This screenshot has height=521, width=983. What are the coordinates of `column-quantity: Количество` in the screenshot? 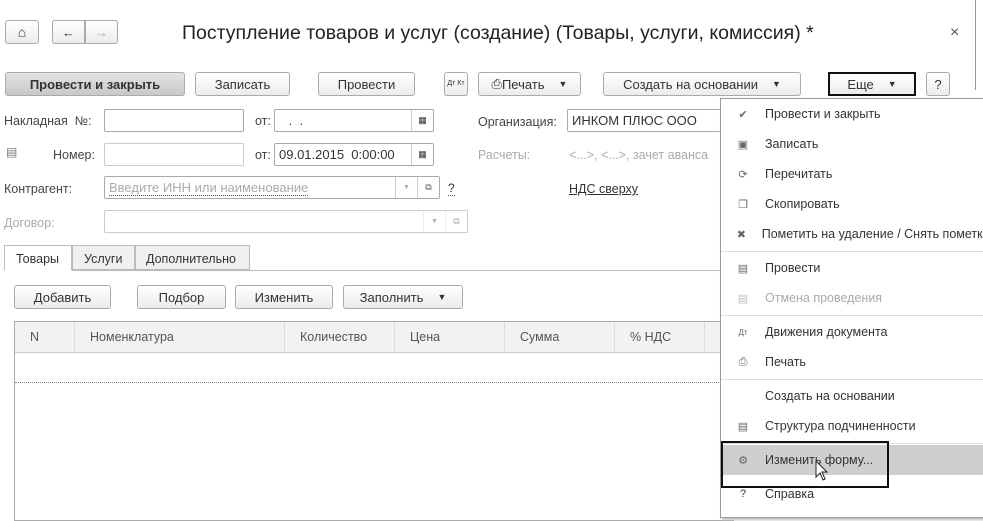 It's located at (340, 337).